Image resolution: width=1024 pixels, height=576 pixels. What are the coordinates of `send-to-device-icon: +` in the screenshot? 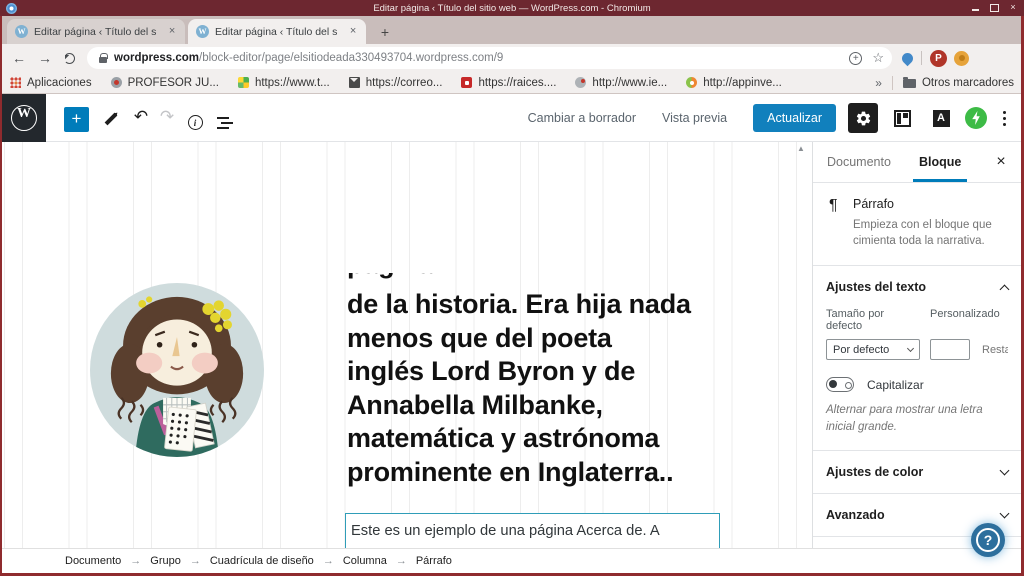 It's located at (856, 58).